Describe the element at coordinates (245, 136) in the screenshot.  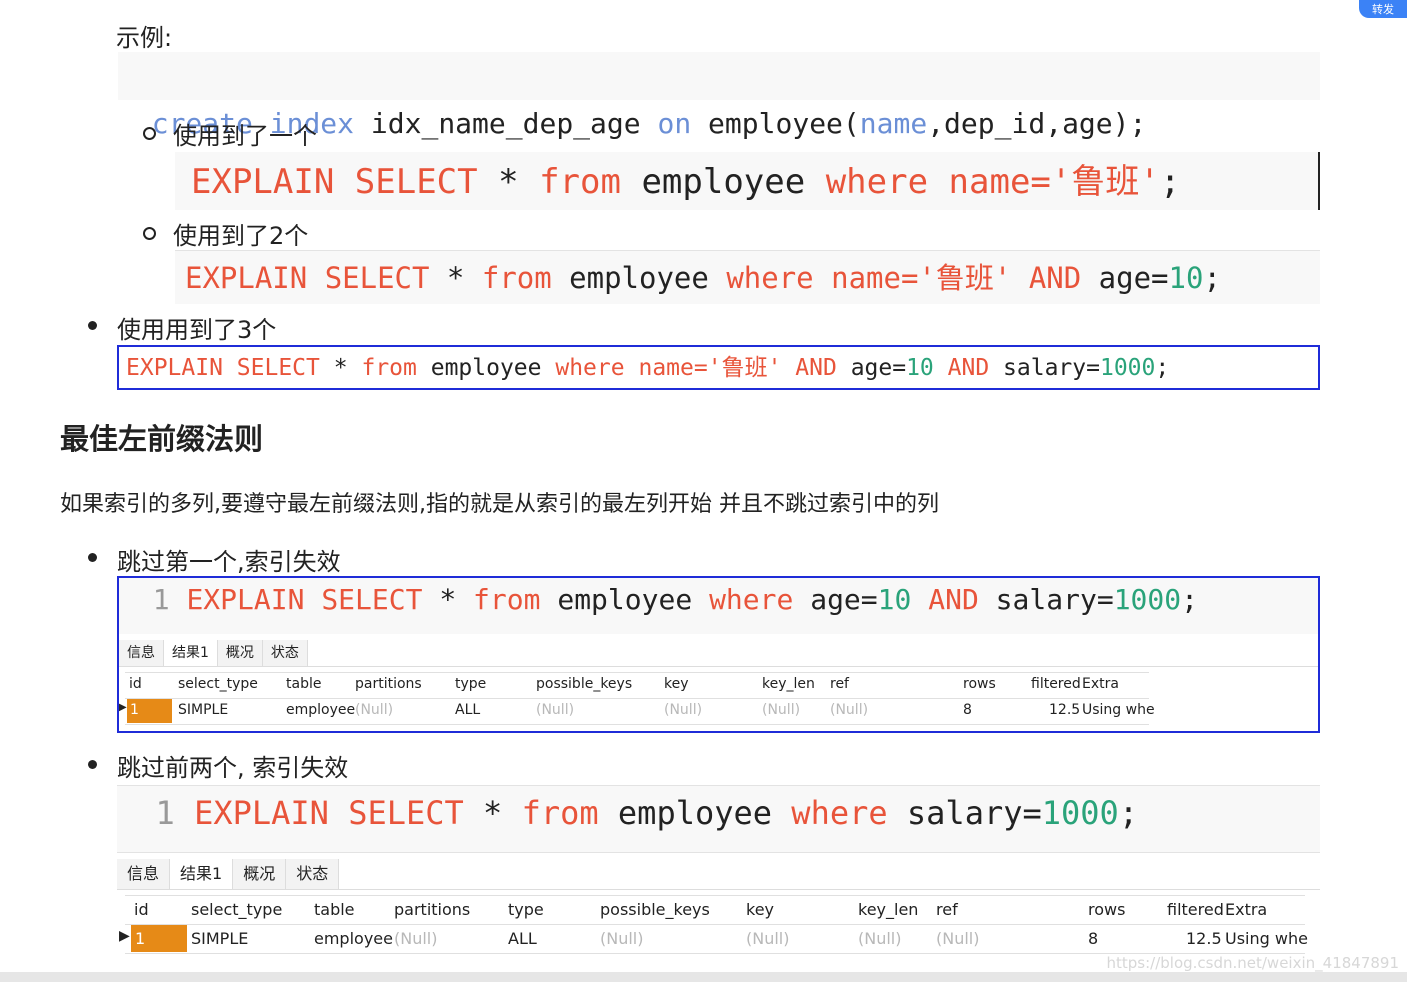
I see `bullet-one-index: 使用到了一个` at that location.